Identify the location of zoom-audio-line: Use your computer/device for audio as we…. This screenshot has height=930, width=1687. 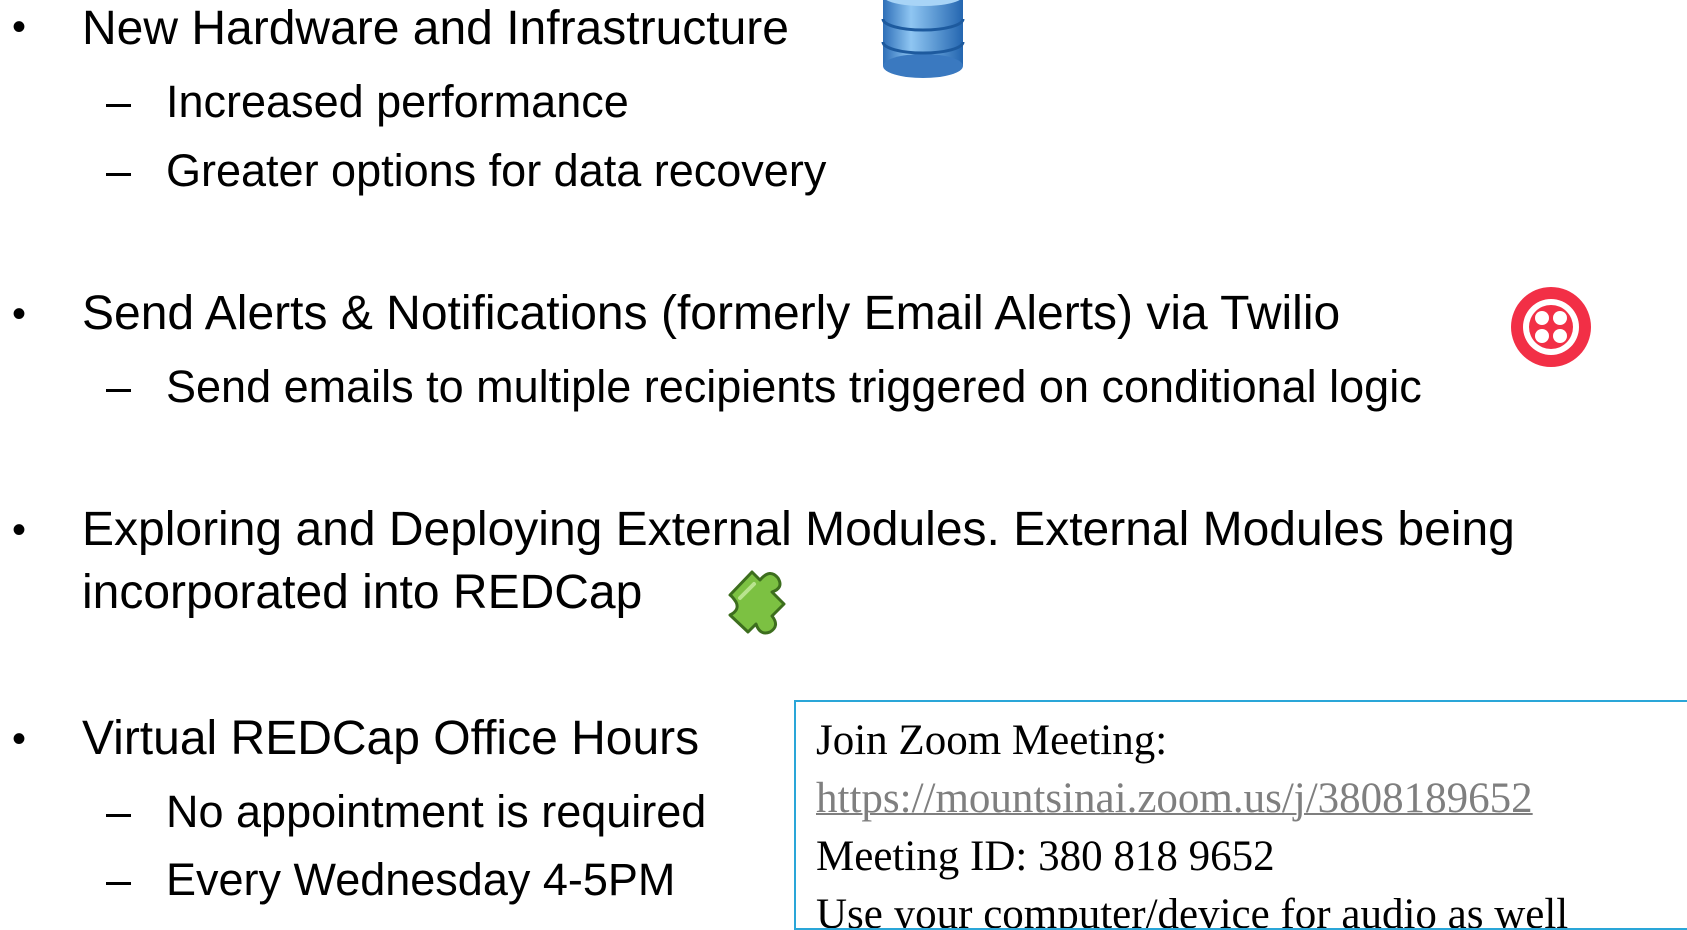
(1192, 910).